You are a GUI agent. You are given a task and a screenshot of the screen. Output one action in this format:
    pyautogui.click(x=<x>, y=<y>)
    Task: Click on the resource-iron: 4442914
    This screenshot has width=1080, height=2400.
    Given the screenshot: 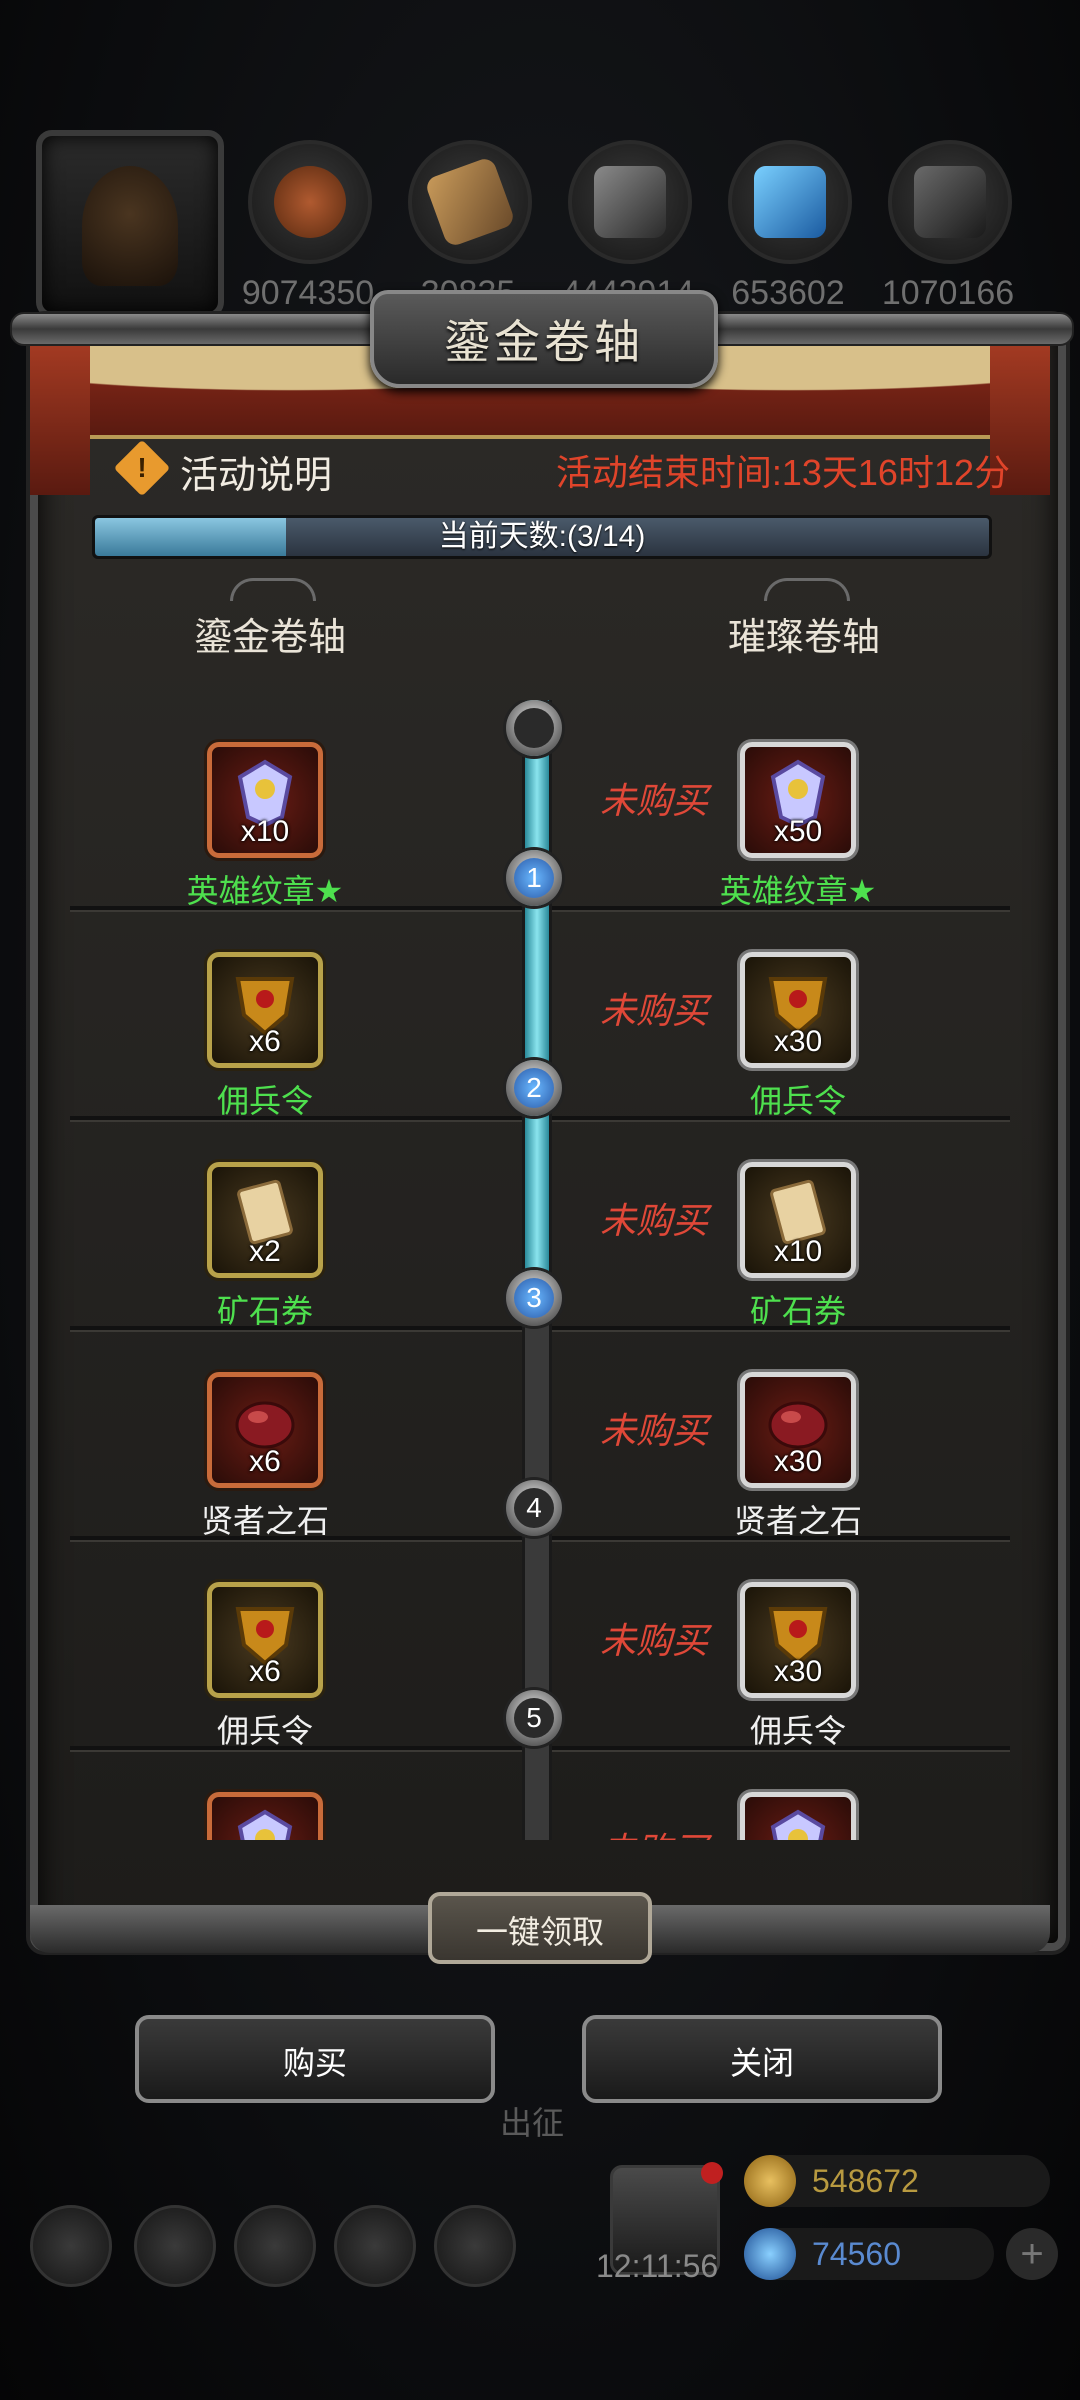 What is the action you would take?
    pyautogui.click(x=628, y=226)
    